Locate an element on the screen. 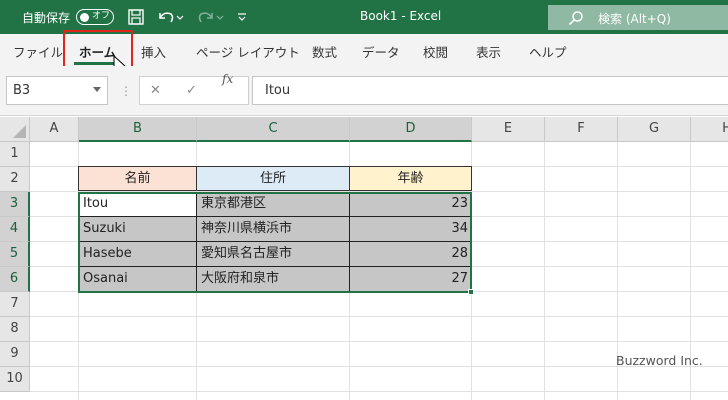 The image size is (728, 400). column-header-g: G is located at coordinates (654, 129).